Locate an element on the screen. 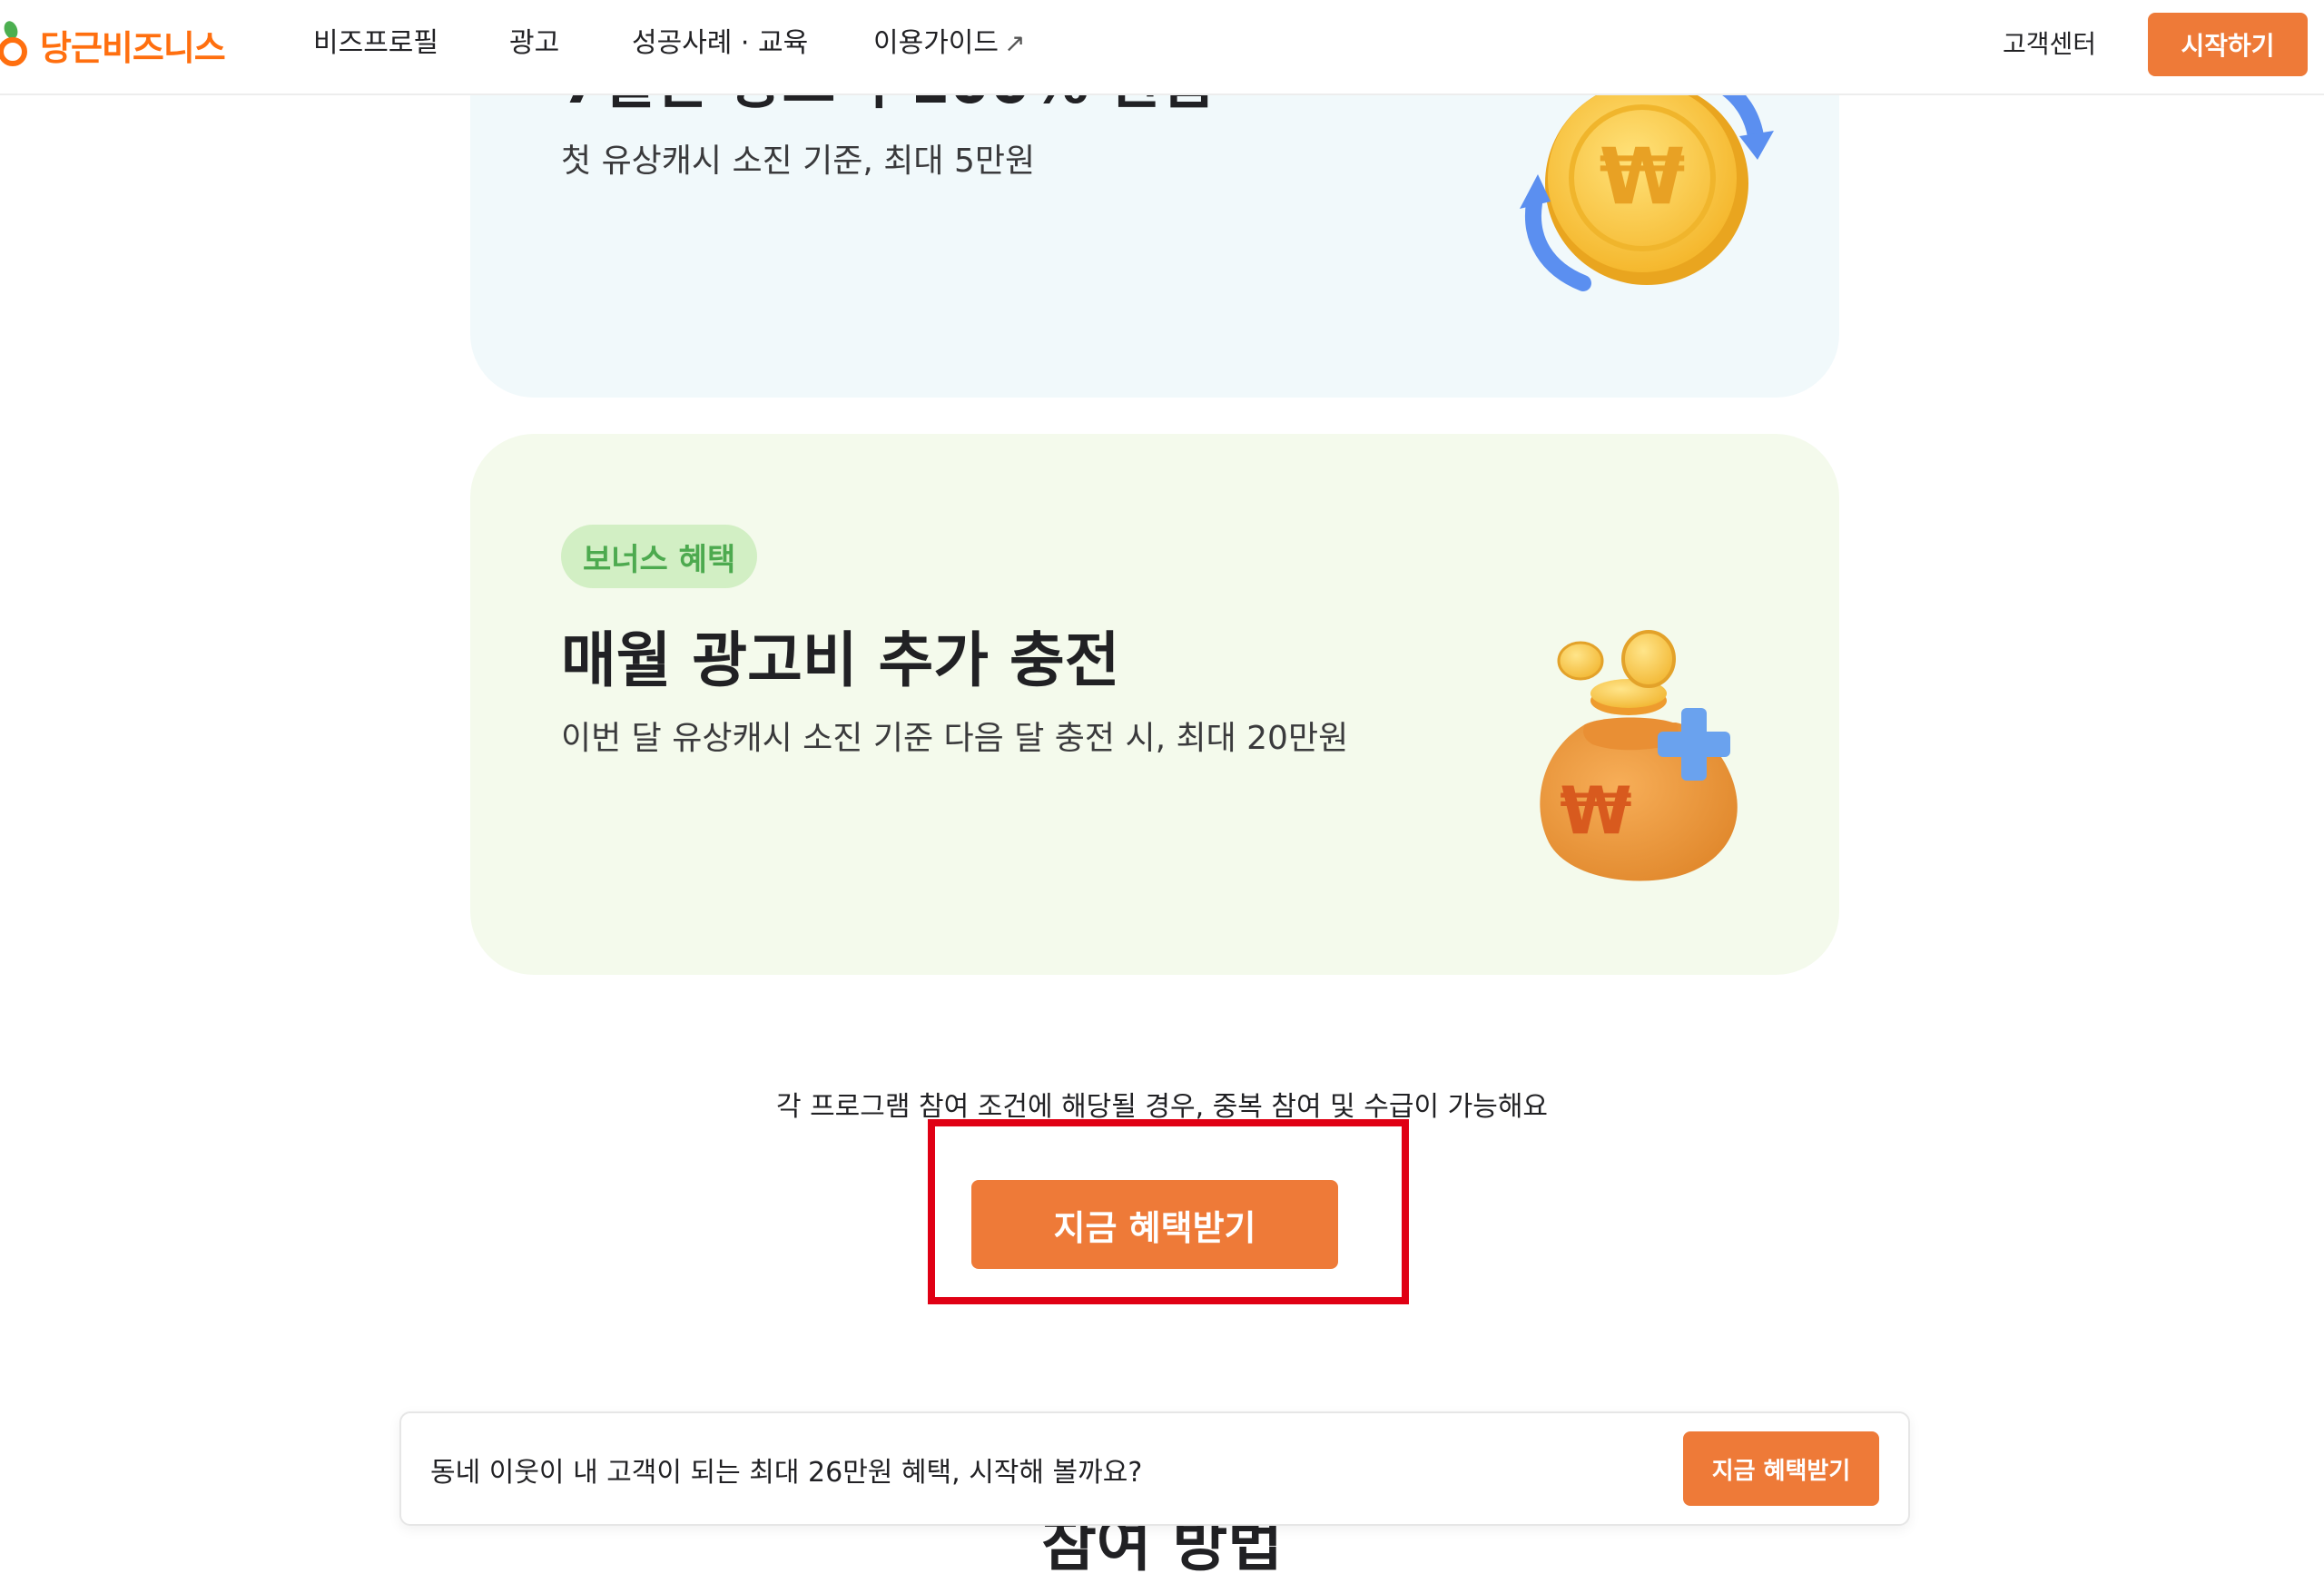  won-coin-refresh-icon: ₩ is located at coordinates (1647, 187).